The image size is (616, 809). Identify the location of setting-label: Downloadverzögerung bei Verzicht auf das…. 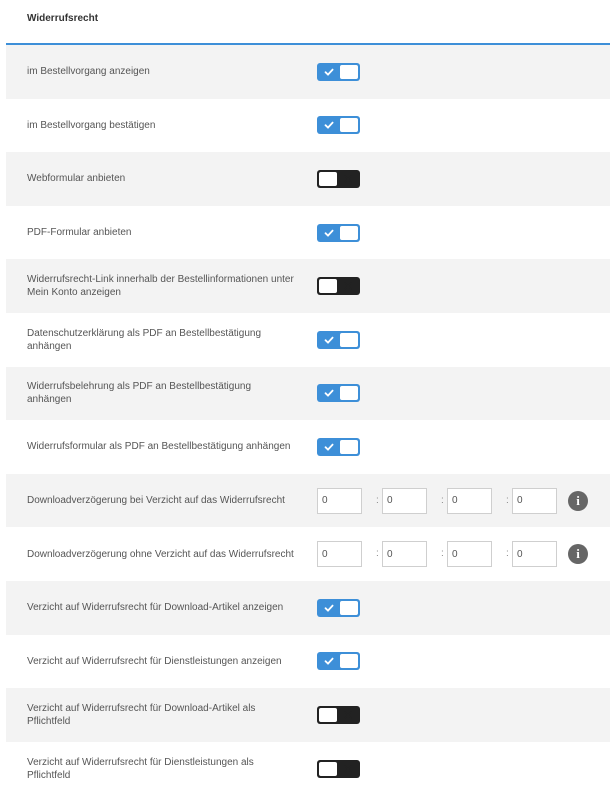
(156, 501).